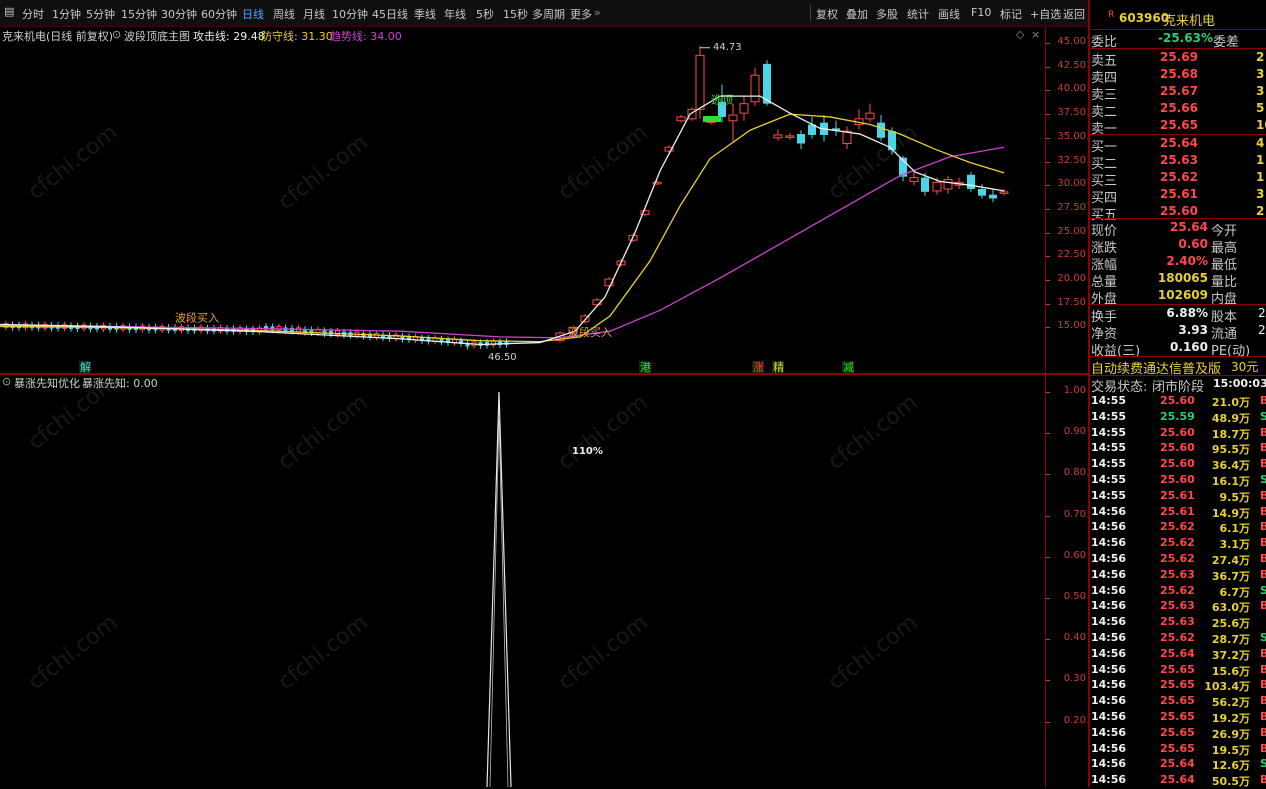 This screenshot has height=789, width=1266. Describe the element at coordinates (1178, 134) in the screenshot. I see `divider` at that location.